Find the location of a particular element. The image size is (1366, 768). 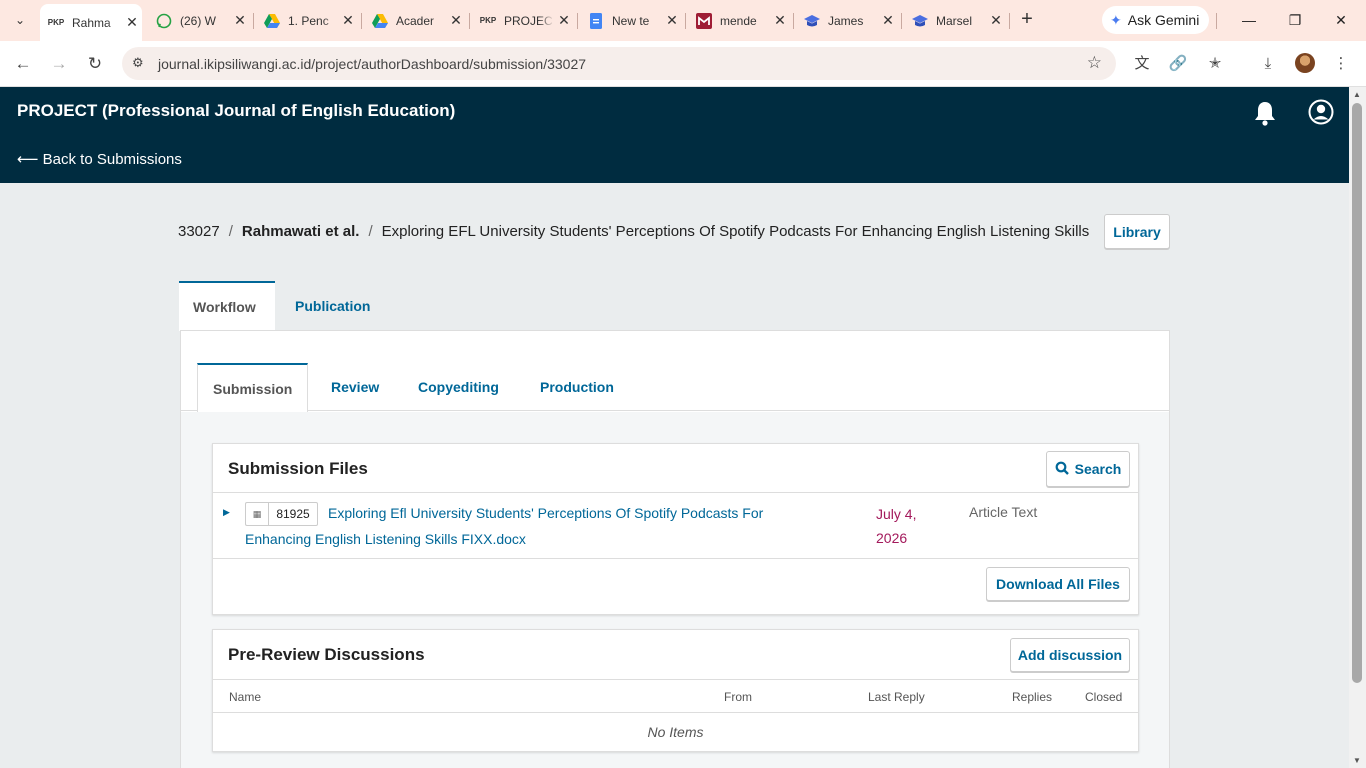

pre-review-discussions-title: Pre-Review Discussions is located at coordinates (326, 654).